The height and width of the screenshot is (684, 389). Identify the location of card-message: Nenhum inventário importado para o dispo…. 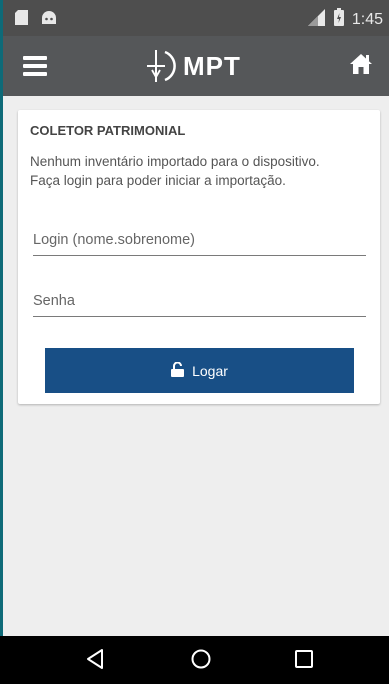
(202, 171).